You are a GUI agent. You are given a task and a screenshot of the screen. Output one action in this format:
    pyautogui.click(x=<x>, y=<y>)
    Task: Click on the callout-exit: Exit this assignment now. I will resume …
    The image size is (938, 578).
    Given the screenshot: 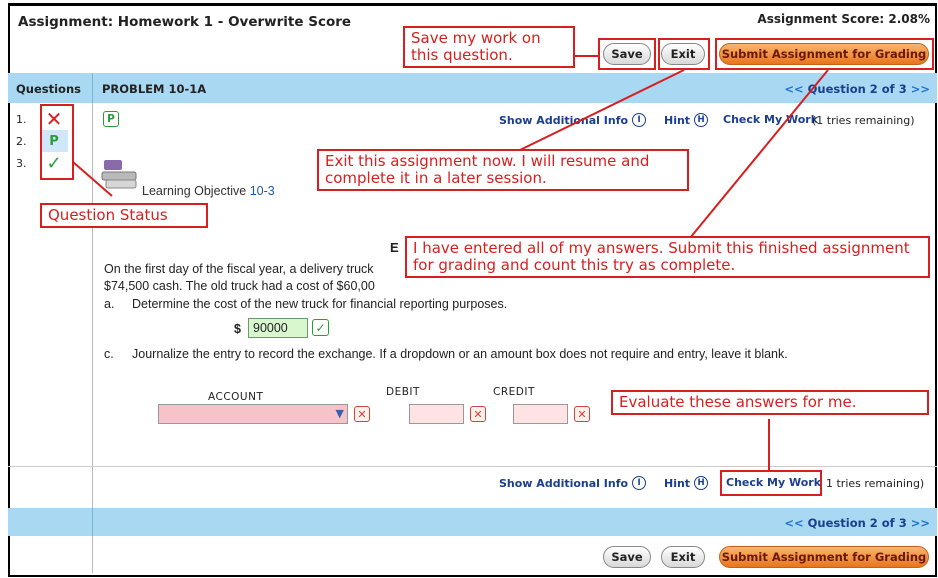 What is the action you would take?
    pyautogui.click(x=503, y=170)
    